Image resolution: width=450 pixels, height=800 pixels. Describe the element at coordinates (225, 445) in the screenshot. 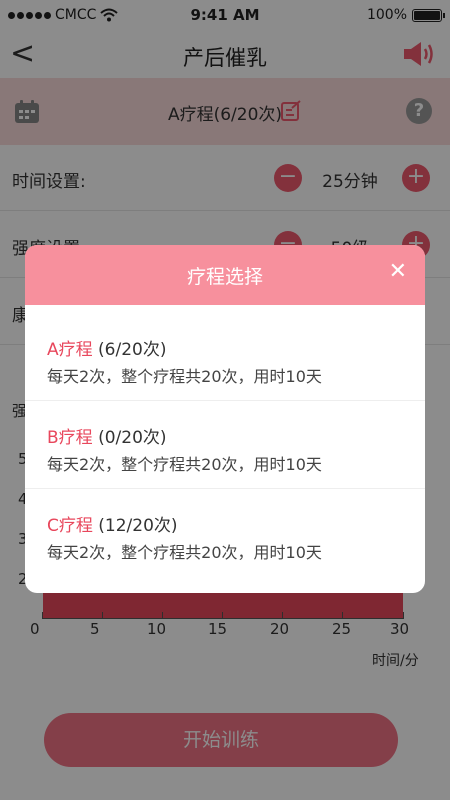

I see `course-option-b: B疗程 (0/20次) 每天2次，整个疗程共20次，用时10天` at that location.